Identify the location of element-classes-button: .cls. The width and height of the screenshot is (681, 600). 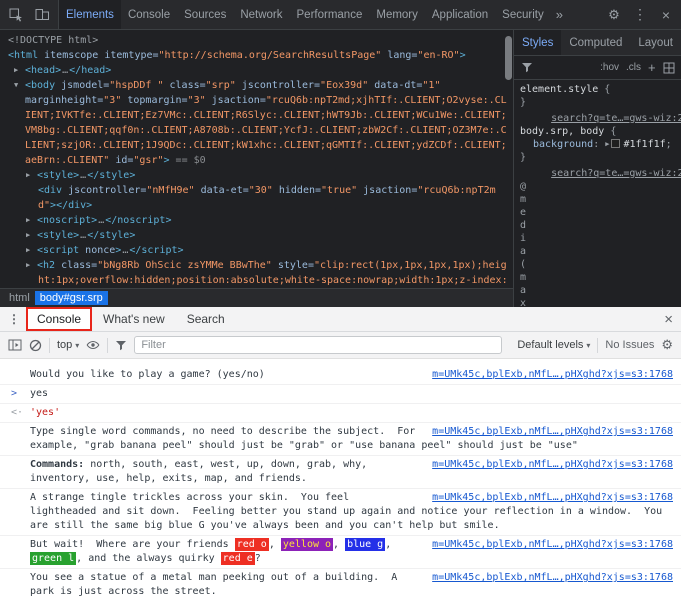
(633, 67).